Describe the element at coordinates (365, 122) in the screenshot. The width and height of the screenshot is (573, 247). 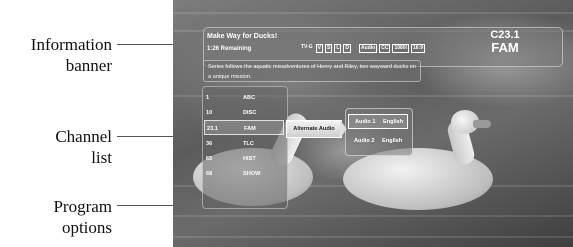
I see `audio-option-label: Audio 1` at that location.